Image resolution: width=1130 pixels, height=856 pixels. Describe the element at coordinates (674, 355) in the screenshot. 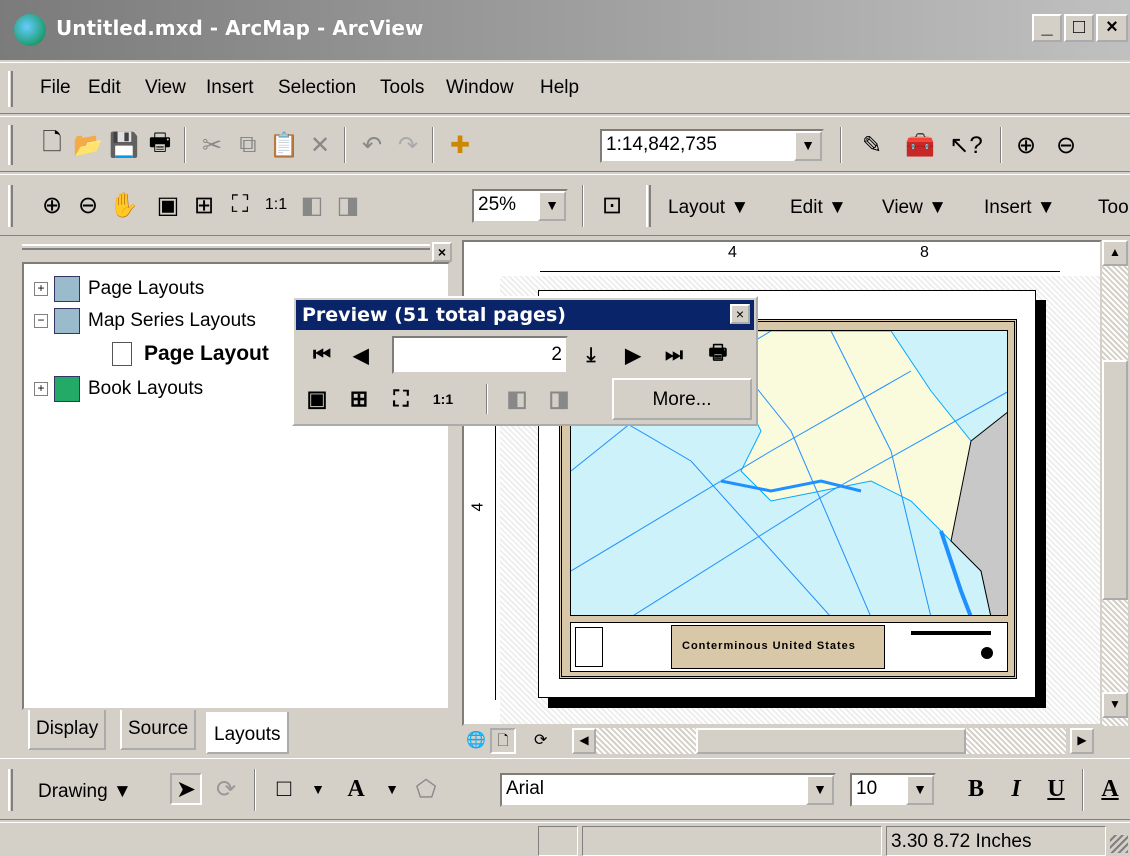

I see `last-page-icon: ⏭` at that location.